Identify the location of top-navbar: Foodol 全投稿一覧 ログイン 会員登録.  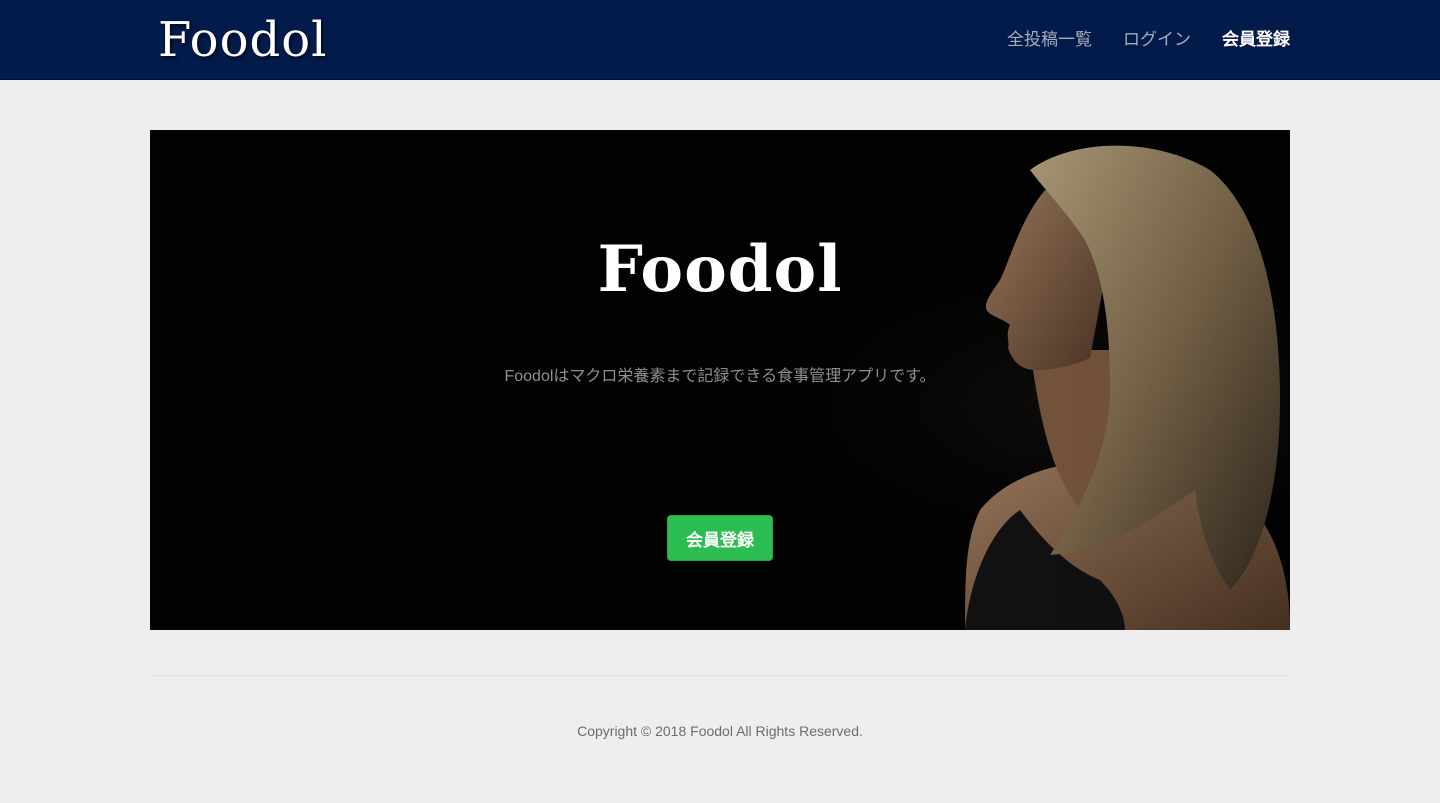
(720, 40).